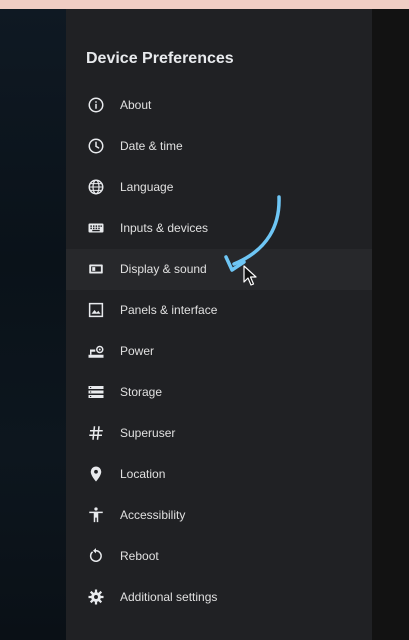  I want to click on menu-item-label: Additional settings, so click(169, 597).